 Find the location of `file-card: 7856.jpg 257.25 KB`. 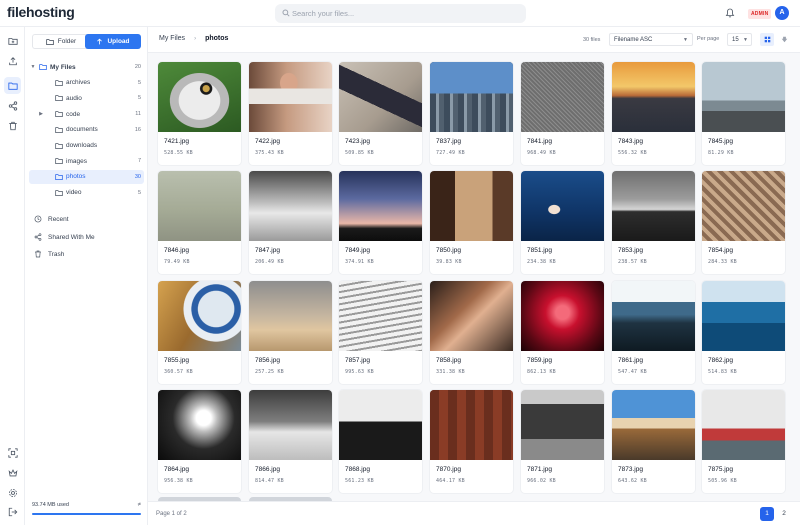

file-card: 7856.jpg 257.25 KB is located at coordinates (290, 332).